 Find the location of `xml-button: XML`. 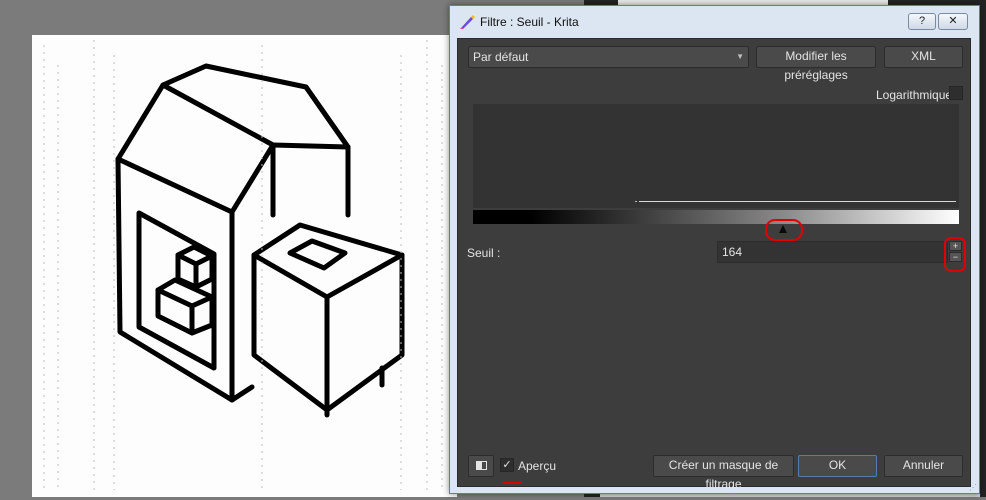

xml-button: XML is located at coordinates (923, 57).